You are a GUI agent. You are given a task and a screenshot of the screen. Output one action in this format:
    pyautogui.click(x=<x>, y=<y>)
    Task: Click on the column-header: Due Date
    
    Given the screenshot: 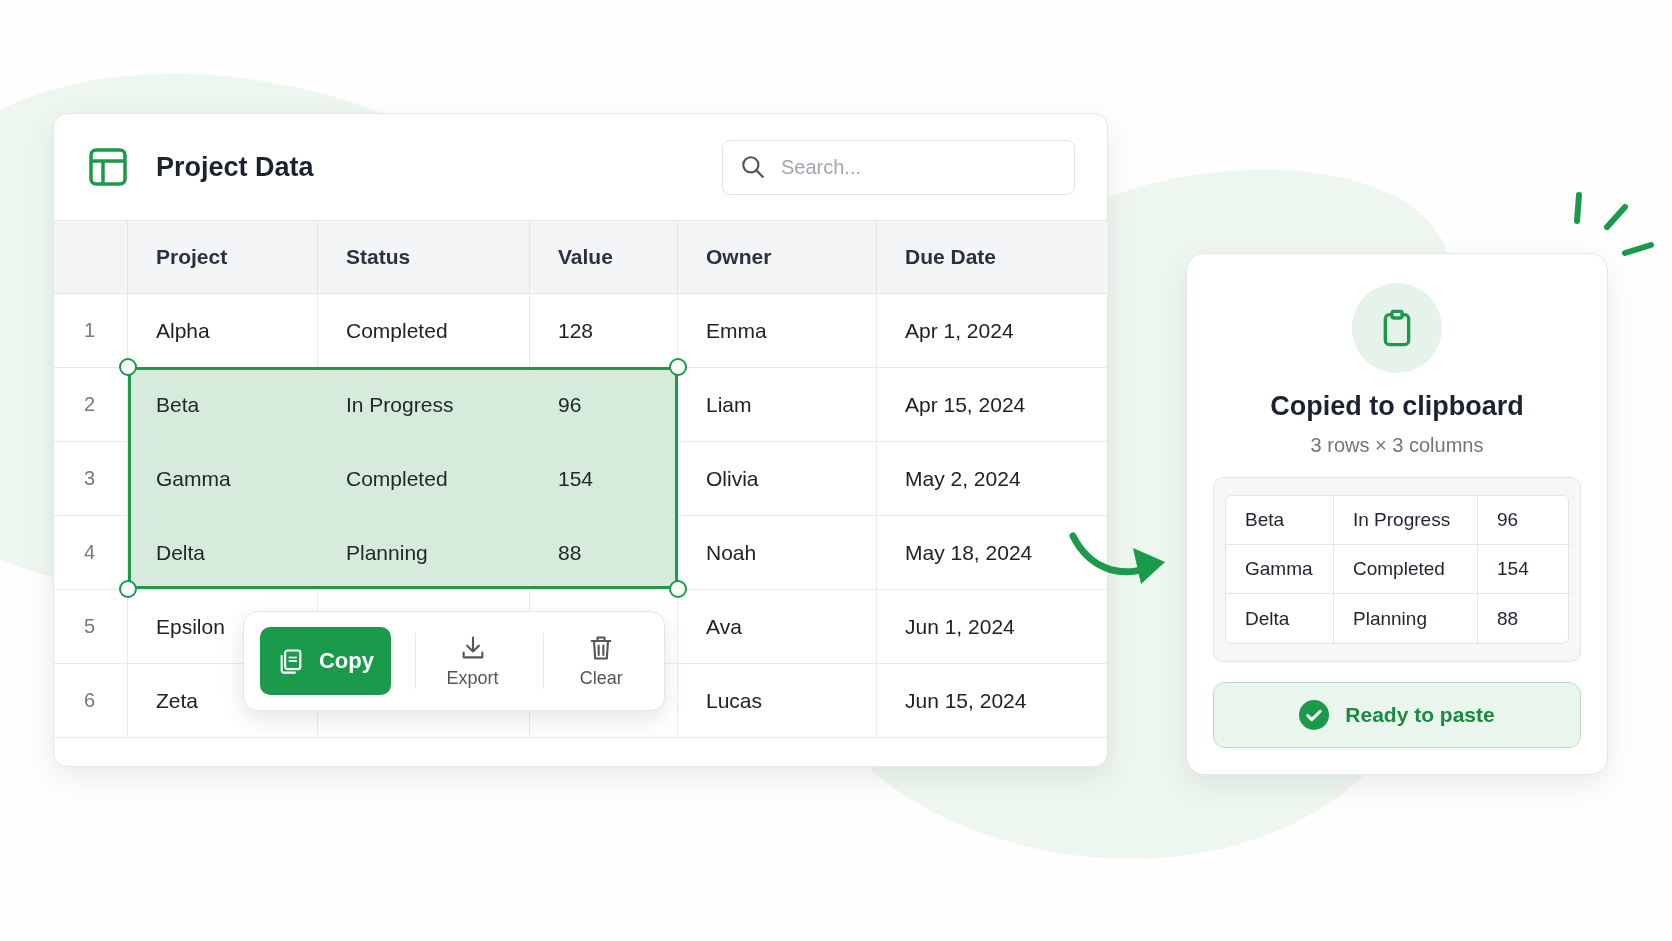 What is the action you would take?
    pyautogui.click(x=993, y=257)
    